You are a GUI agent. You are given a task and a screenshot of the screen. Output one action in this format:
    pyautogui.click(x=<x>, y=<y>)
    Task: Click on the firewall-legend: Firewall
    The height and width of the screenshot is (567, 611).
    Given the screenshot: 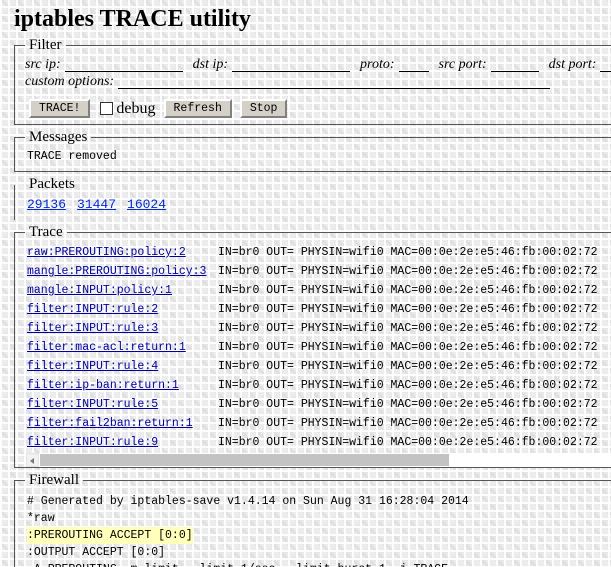 What is the action you would take?
    pyautogui.click(x=54, y=480)
    